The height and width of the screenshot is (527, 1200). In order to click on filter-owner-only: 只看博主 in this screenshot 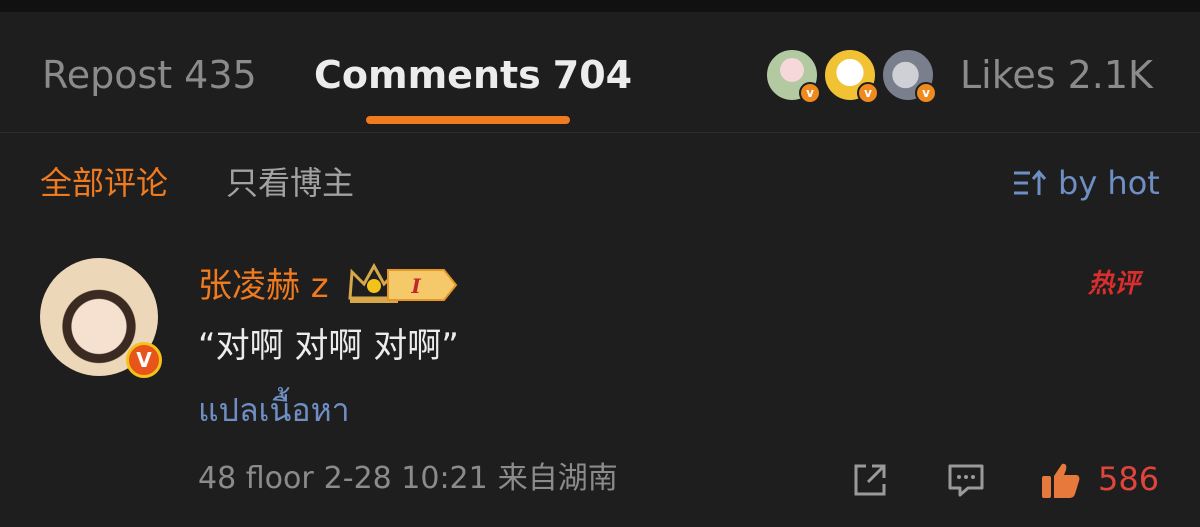, I will do `click(290, 183)`.